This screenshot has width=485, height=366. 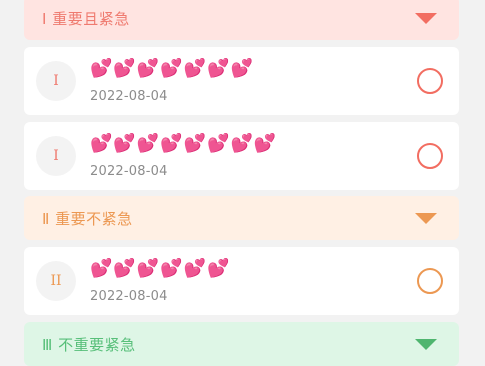 I want to click on task-title: 💕💕💕💕💕💕💕💕, so click(x=184, y=143).